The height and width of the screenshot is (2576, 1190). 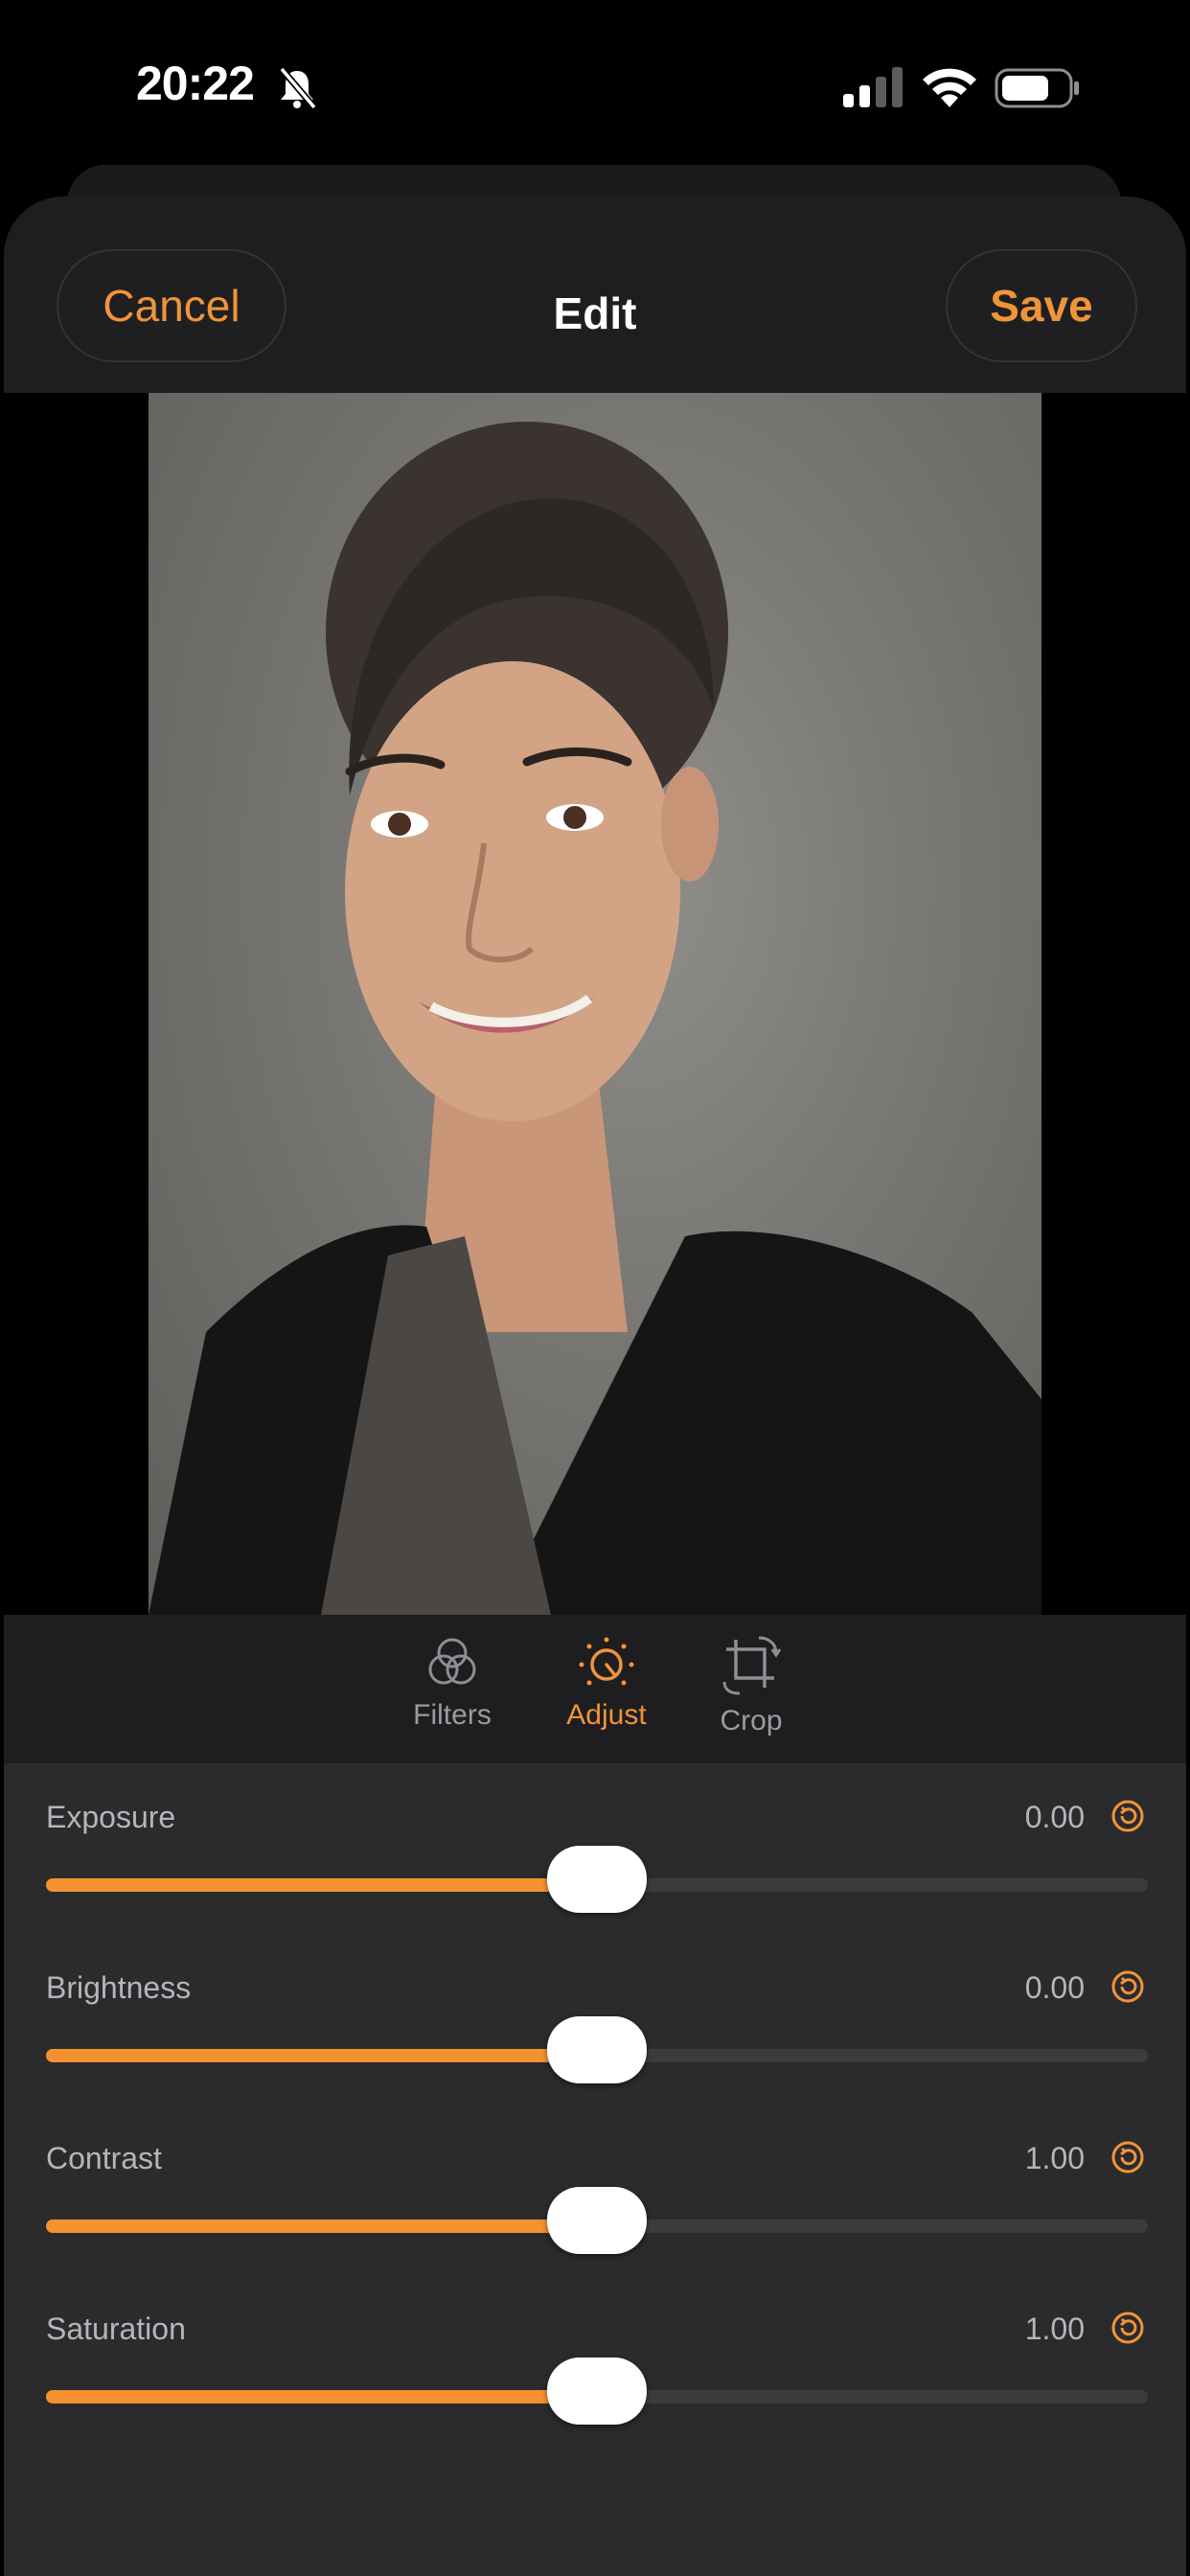 I want to click on adjust-row-brightness: Brightness 0.00, so click(x=595, y=2019).